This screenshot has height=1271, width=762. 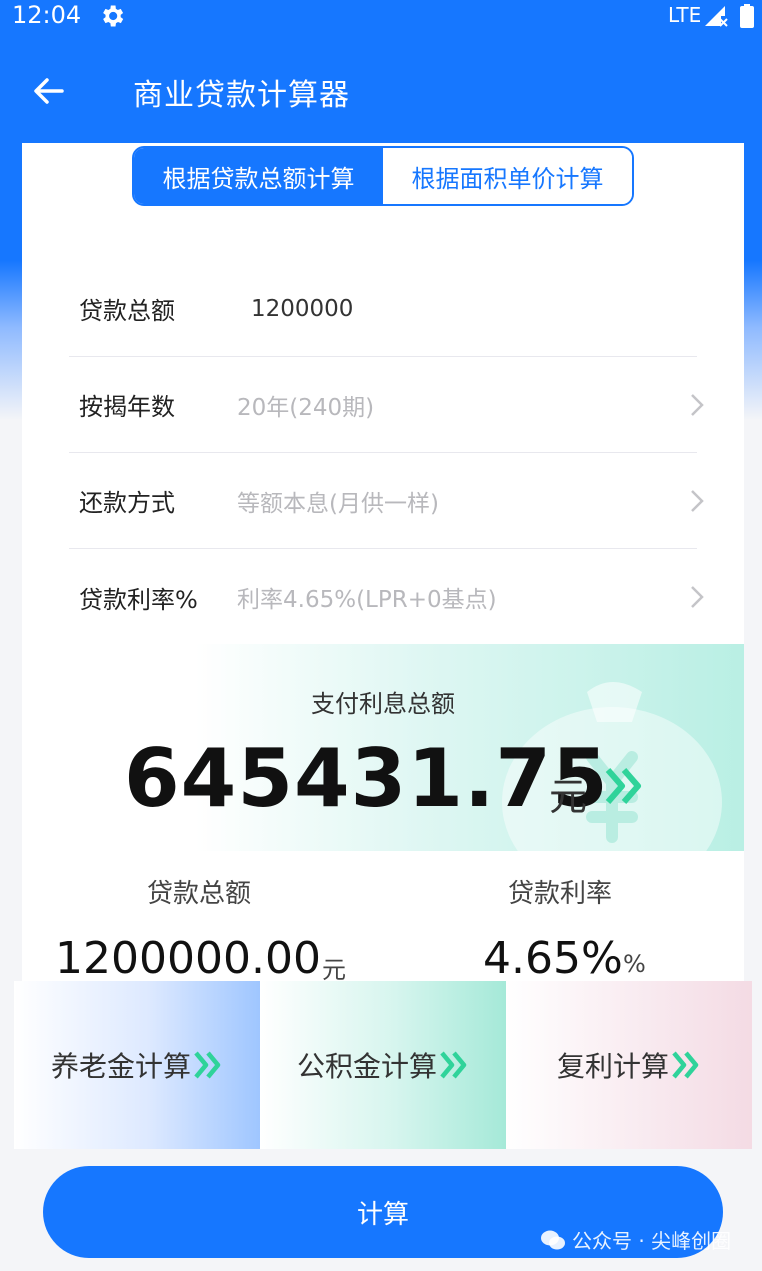 I want to click on compound-interest-calc-label: 复利计算, so click(x=612, y=1066).